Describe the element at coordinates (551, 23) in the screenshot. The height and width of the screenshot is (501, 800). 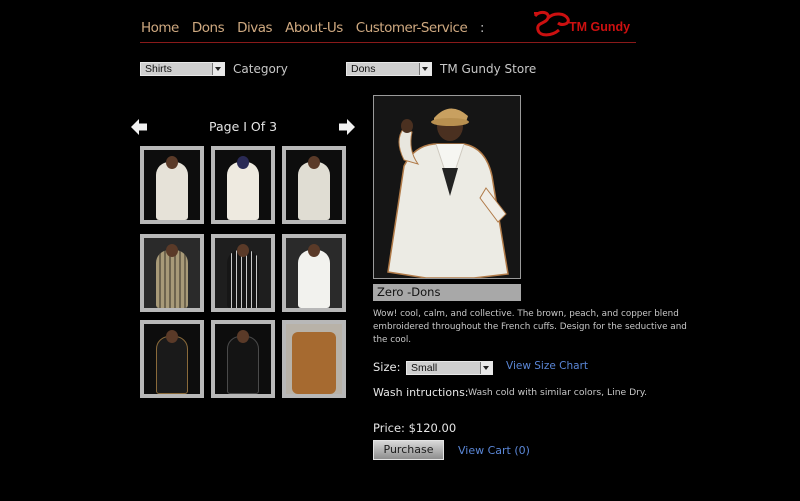
I see `logo-swoosh-icon` at that location.